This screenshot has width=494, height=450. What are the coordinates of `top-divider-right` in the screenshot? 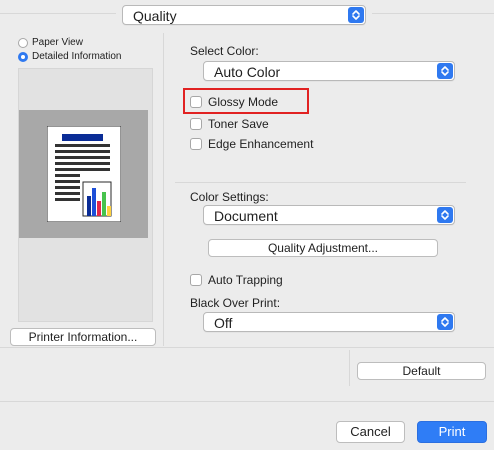 It's located at (433, 13).